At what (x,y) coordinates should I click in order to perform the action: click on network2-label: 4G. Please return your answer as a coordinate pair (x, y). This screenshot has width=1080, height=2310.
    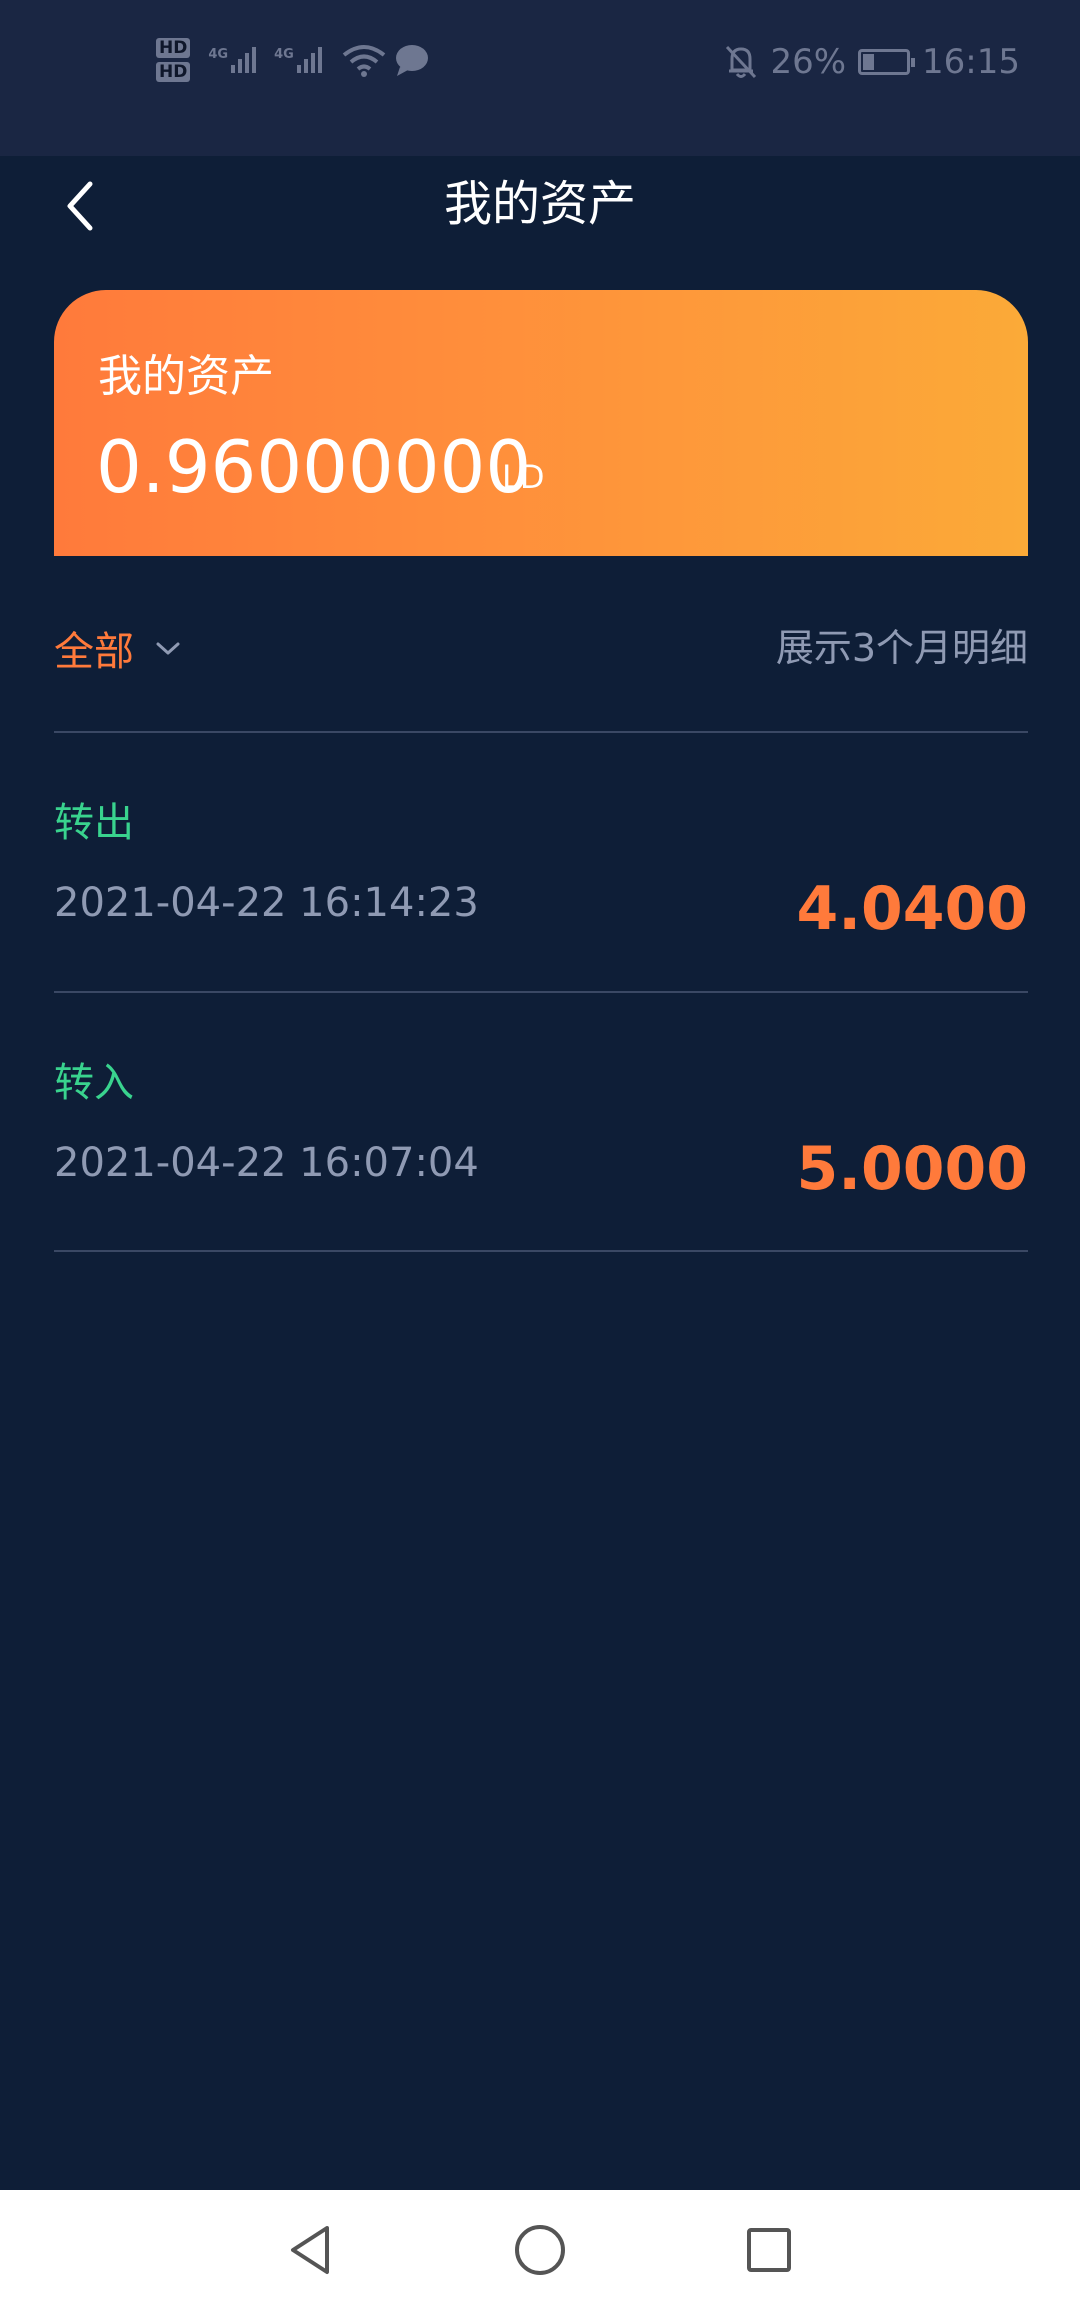
    Looking at the image, I should click on (284, 54).